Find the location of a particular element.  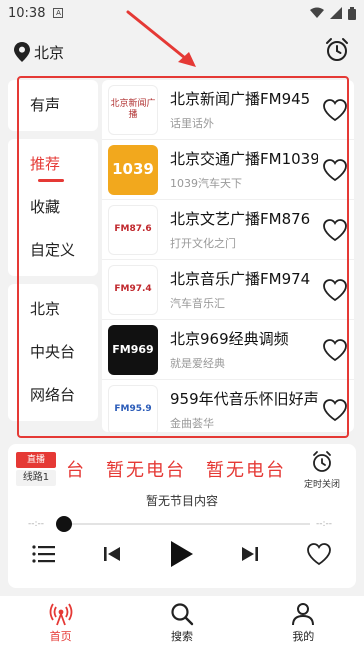

station-subtitle: 汽车音乐汇 is located at coordinates (197, 303).